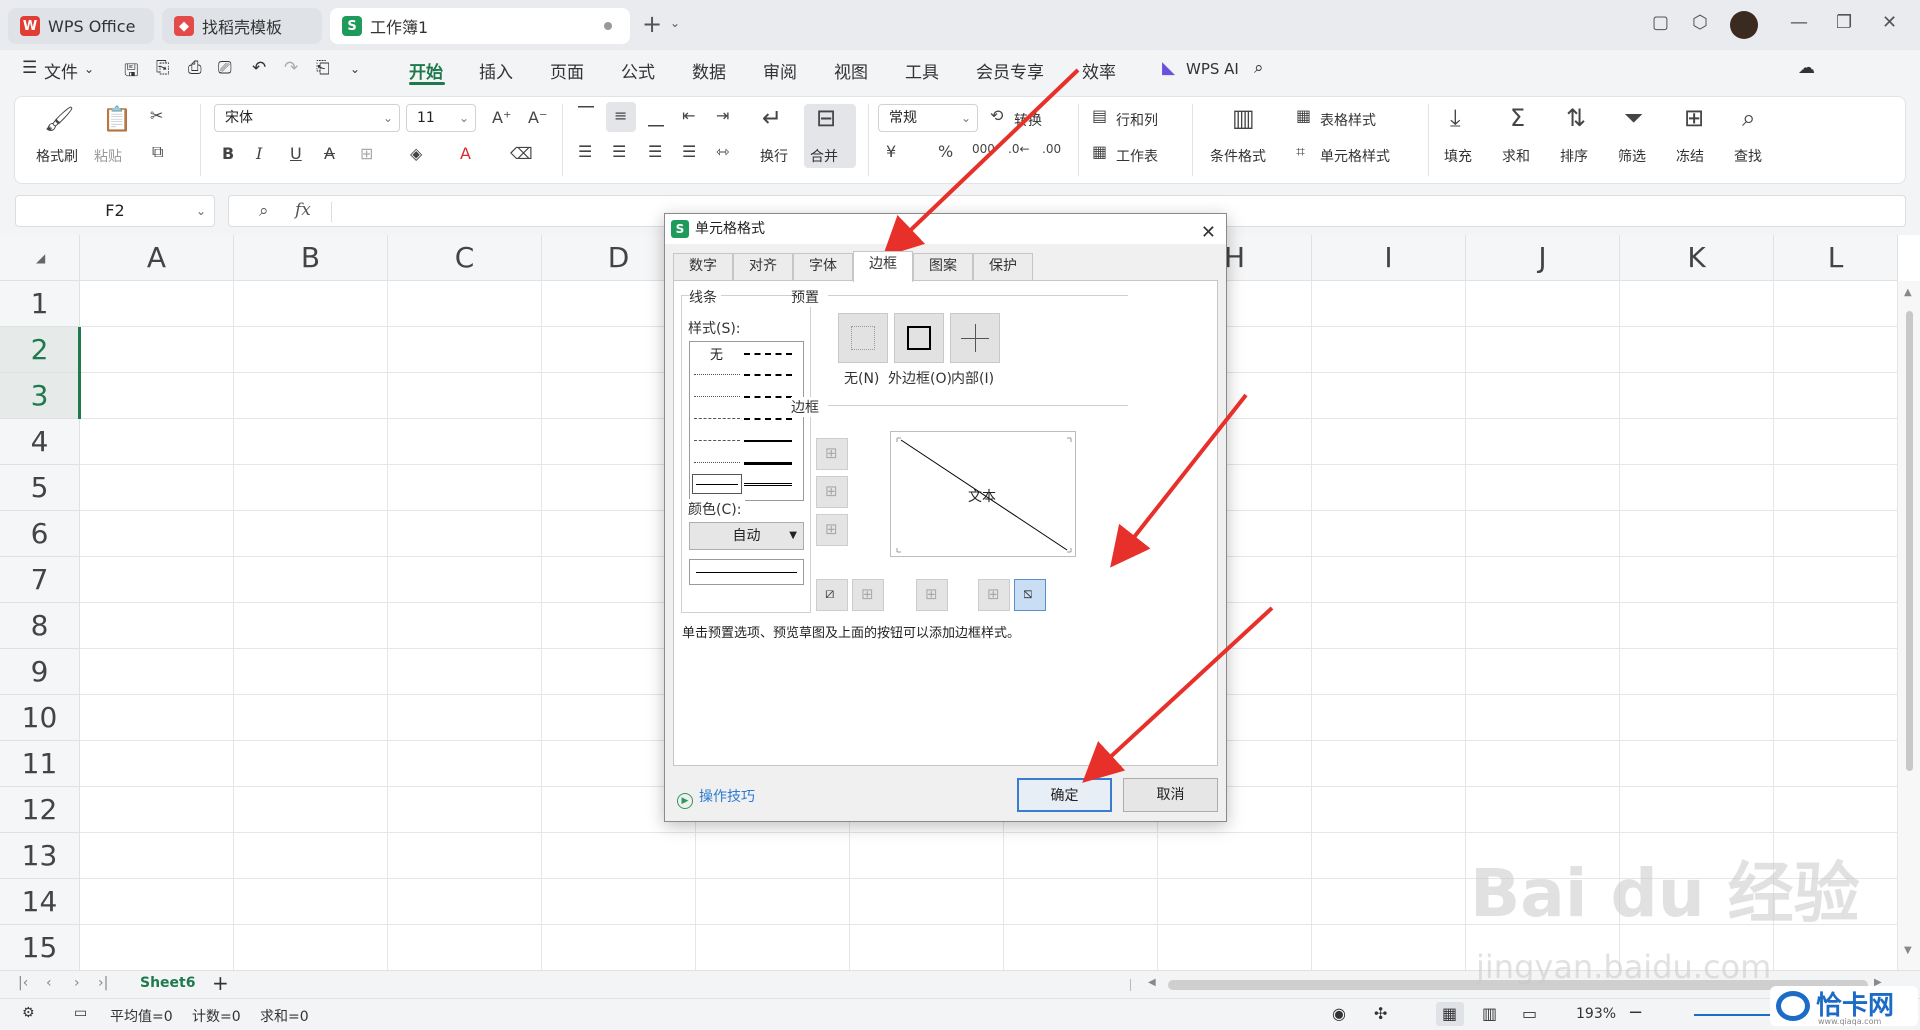  Describe the element at coordinates (40, 764) in the screenshot. I see `row-header: 11` at that location.